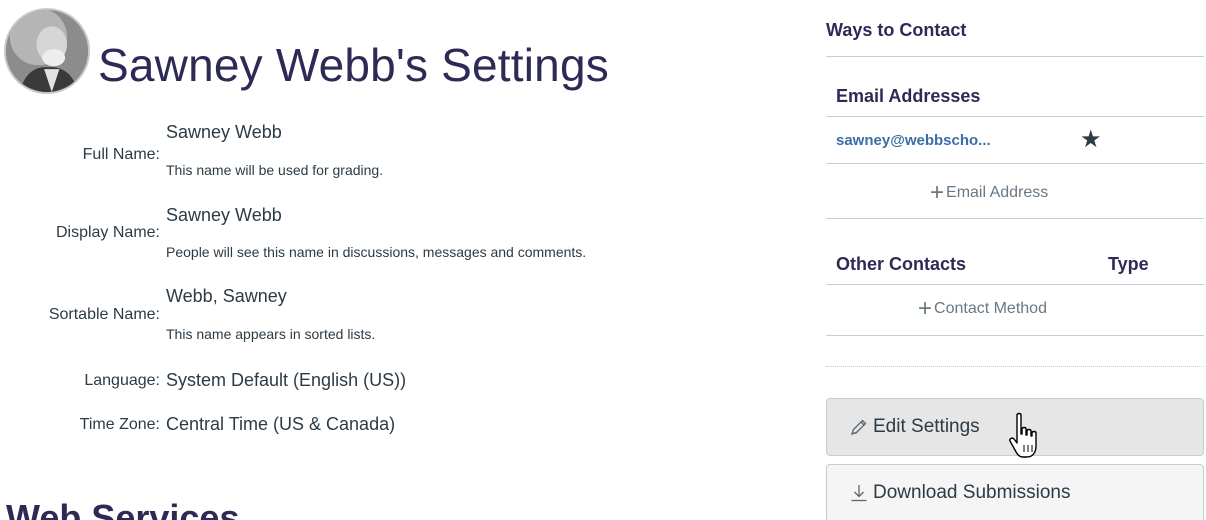 This screenshot has height=520, width=1206. What do you see at coordinates (896, 30) in the screenshot?
I see `ways-to-contact-heading: Ways to Contact` at bounding box center [896, 30].